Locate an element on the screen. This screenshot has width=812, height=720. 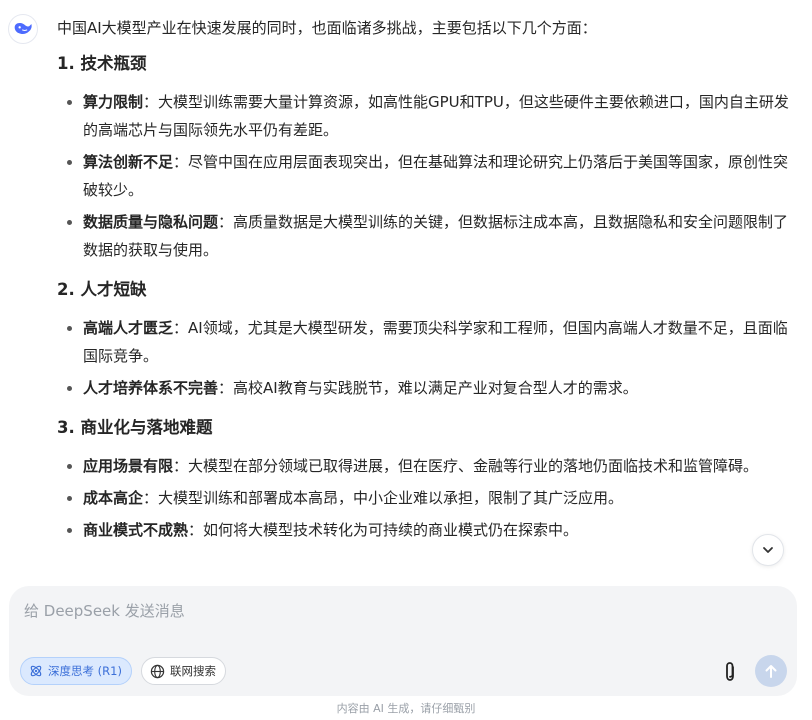
list-item: 人才培养体系不完善：高校AI教育与实践脱节，难以满足产业对复合型人才的需求。 is located at coordinates (440, 388).